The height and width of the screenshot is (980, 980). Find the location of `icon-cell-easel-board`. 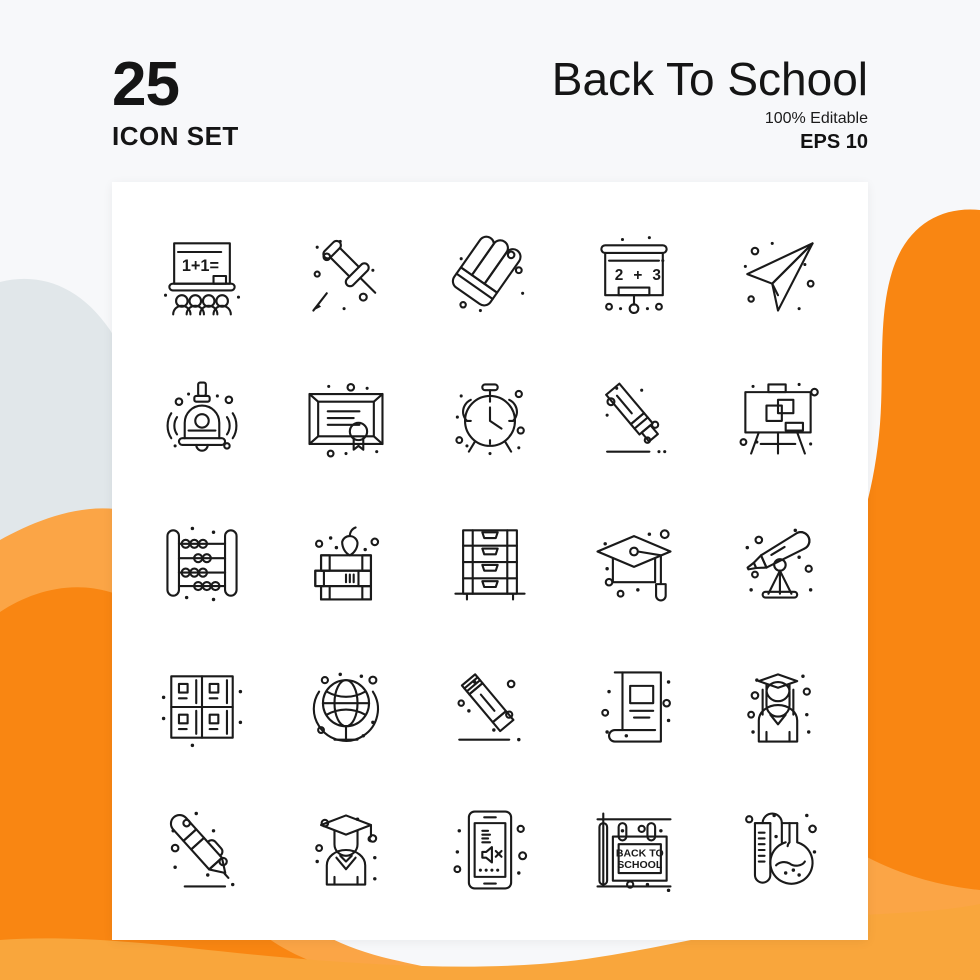

icon-cell-easel-board is located at coordinates (778, 420).